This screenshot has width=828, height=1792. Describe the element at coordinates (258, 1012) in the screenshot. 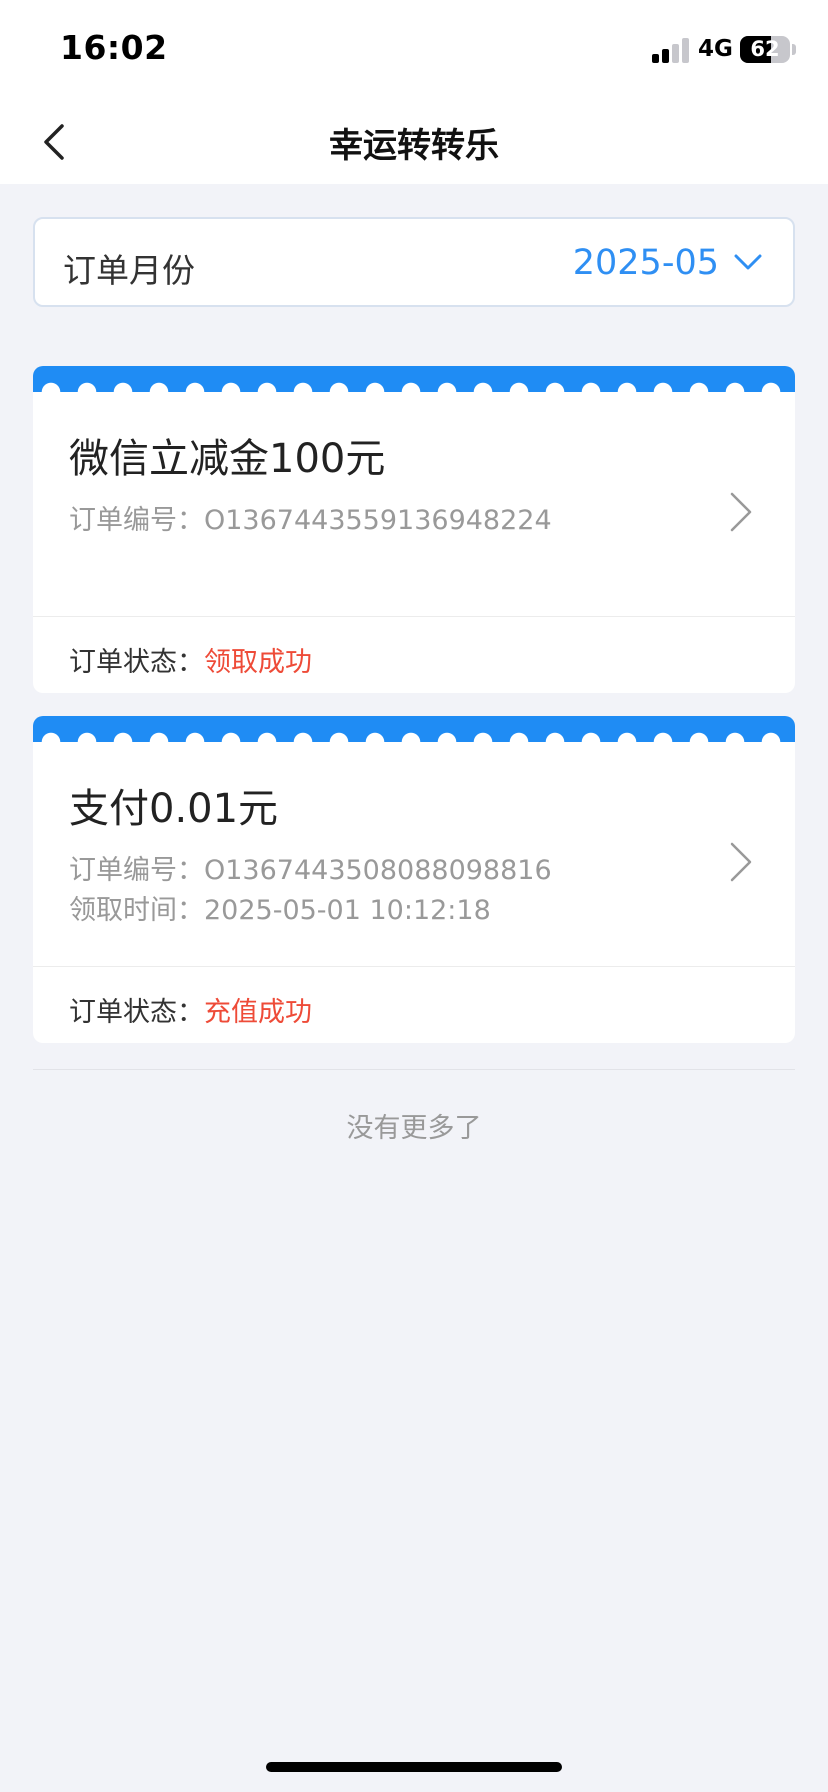

I see `order-status-value: 充值成功` at that location.